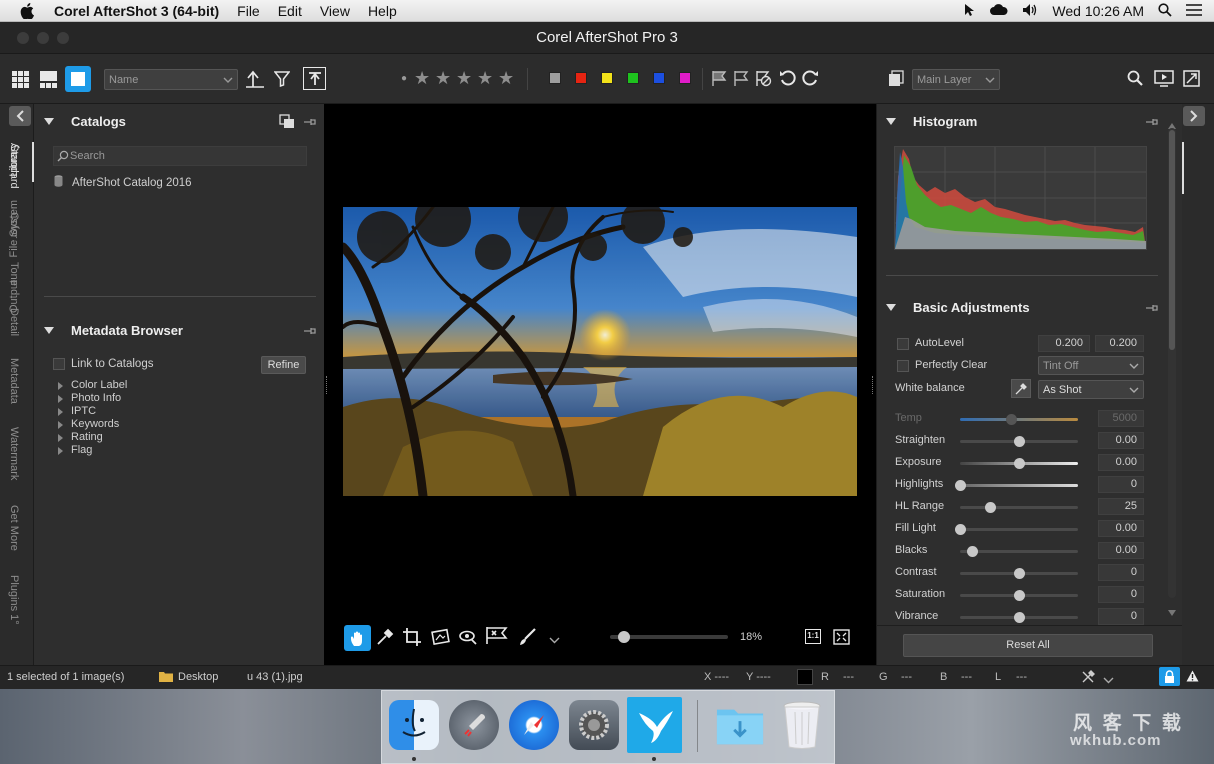 The width and height of the screenshot is (1214, 764). I want to click on catalog-item: AfterShot Catalog 2016, so click(132, 183).